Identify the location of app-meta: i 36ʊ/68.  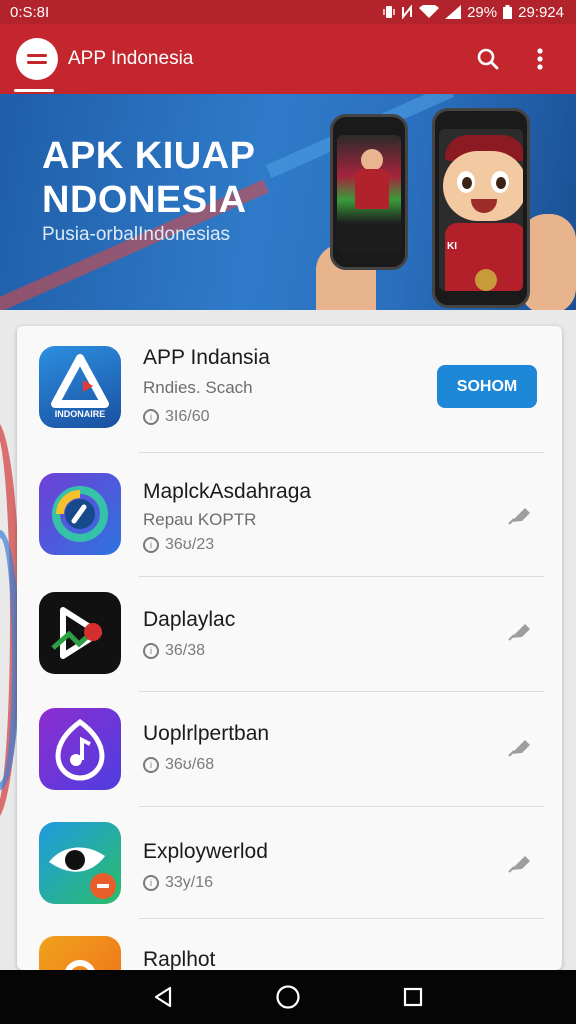
(178, 765).